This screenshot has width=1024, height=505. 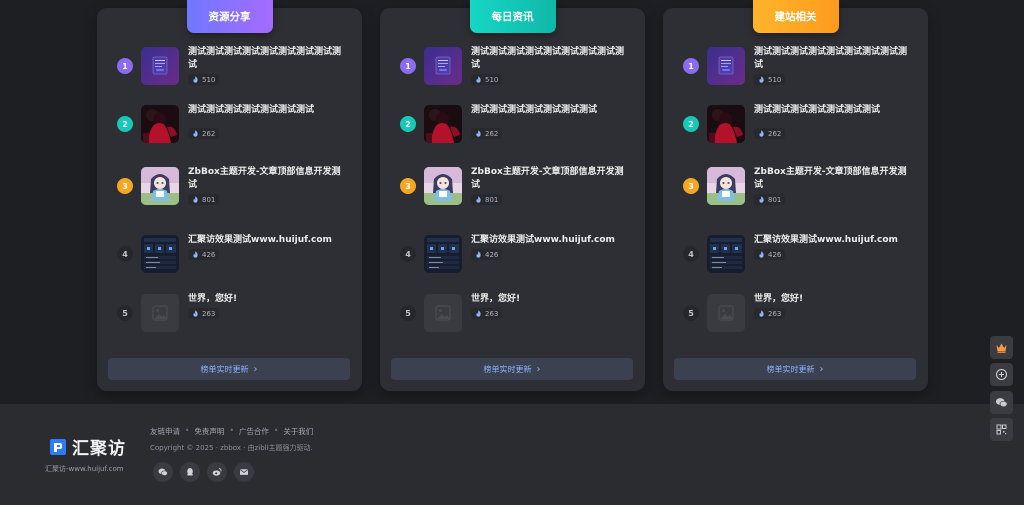 What do you see at coordinates (190, 472) in the screenshot?
I see `social-qq-button` at bounding box center [190, 472].